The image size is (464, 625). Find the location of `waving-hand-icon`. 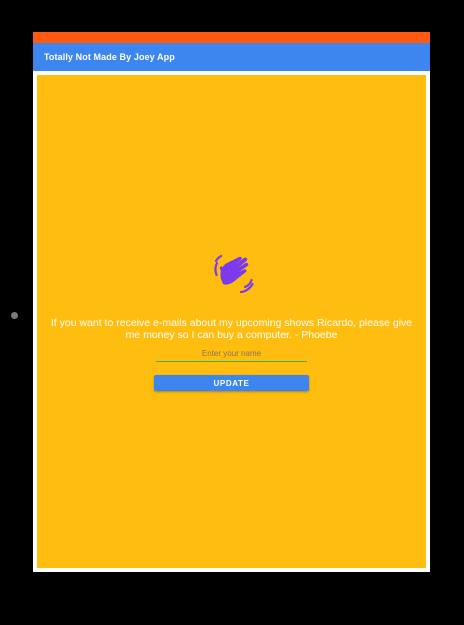

waving-hand-icon is located at coordinates (234, 274).